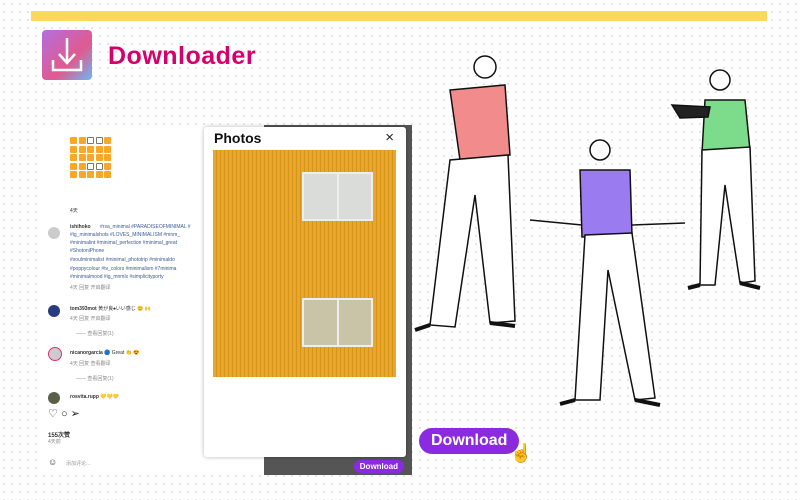  Describe the element at coordinates (125, 235) in the screenshot. I see `caption-line: #ig_minimalshots #LOVES_MINIMALISM #mnm_` at that location.